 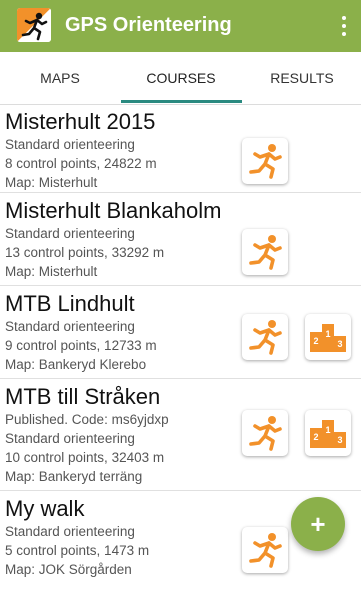 What do you see at coordinates (181, 101) in the screenshot?
I see `tab-indicator` at bounding box center [181, 101].